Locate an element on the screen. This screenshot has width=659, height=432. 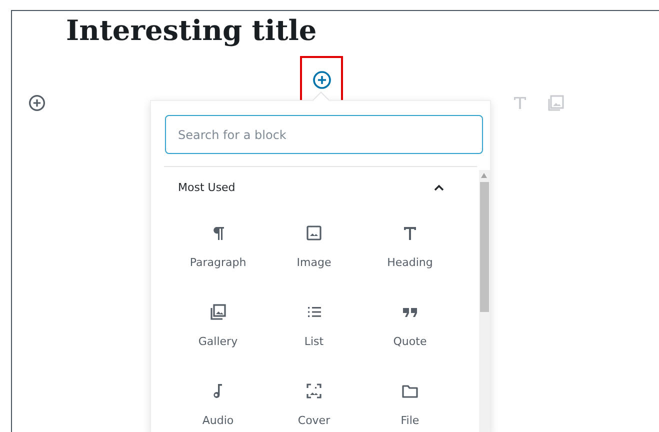
block-type-button: Quote is located at coordinates (410, 327).